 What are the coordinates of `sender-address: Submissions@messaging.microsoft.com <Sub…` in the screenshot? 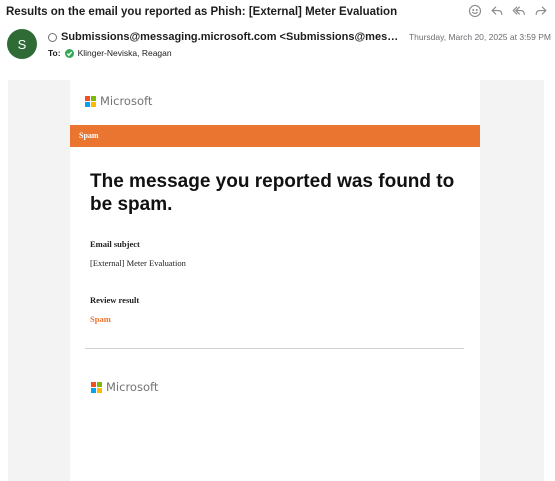 It's located at (232, 37).